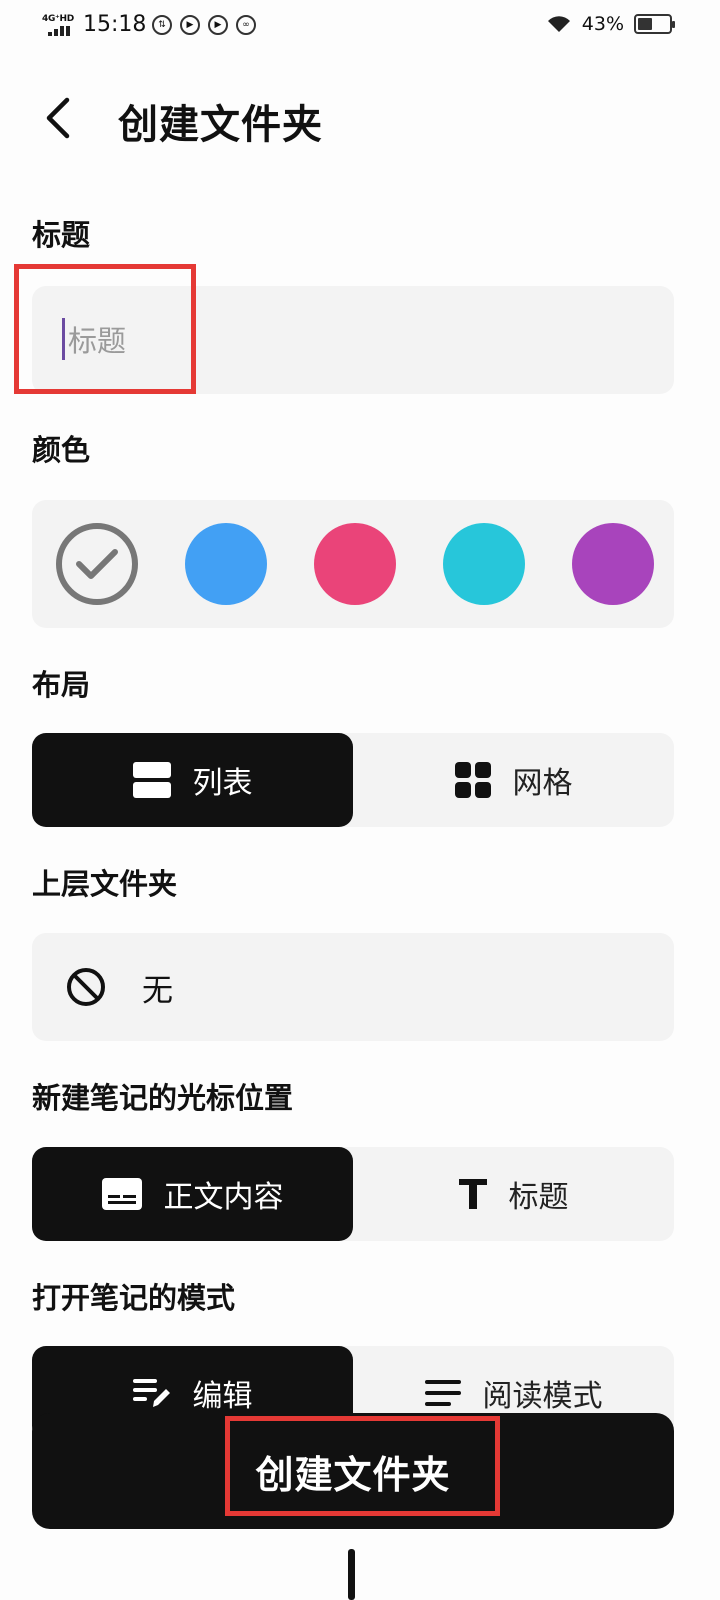  What do you see at coordinates (151, 1393) in the screenshot?
I see `edit-icon` at bounding box center [151, 1393].